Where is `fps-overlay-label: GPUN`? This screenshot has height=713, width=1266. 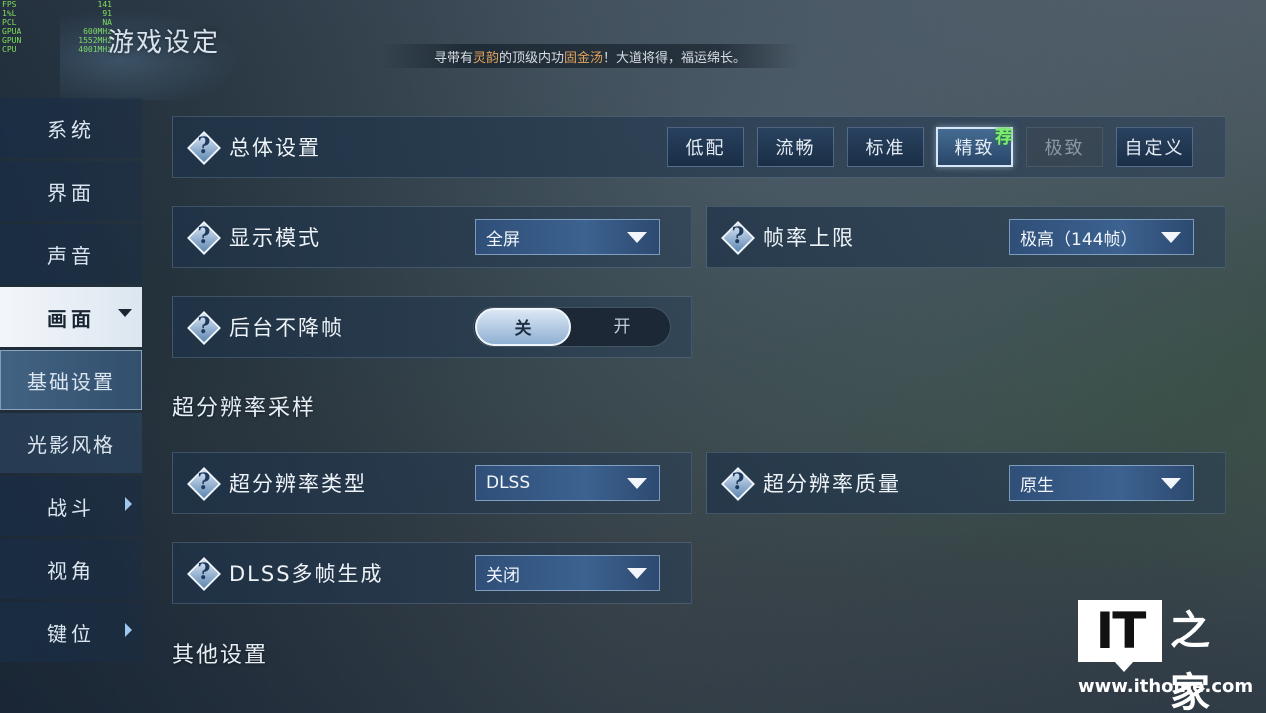
fps-overlay-label: GPUN is located at coordinates (12, 40).